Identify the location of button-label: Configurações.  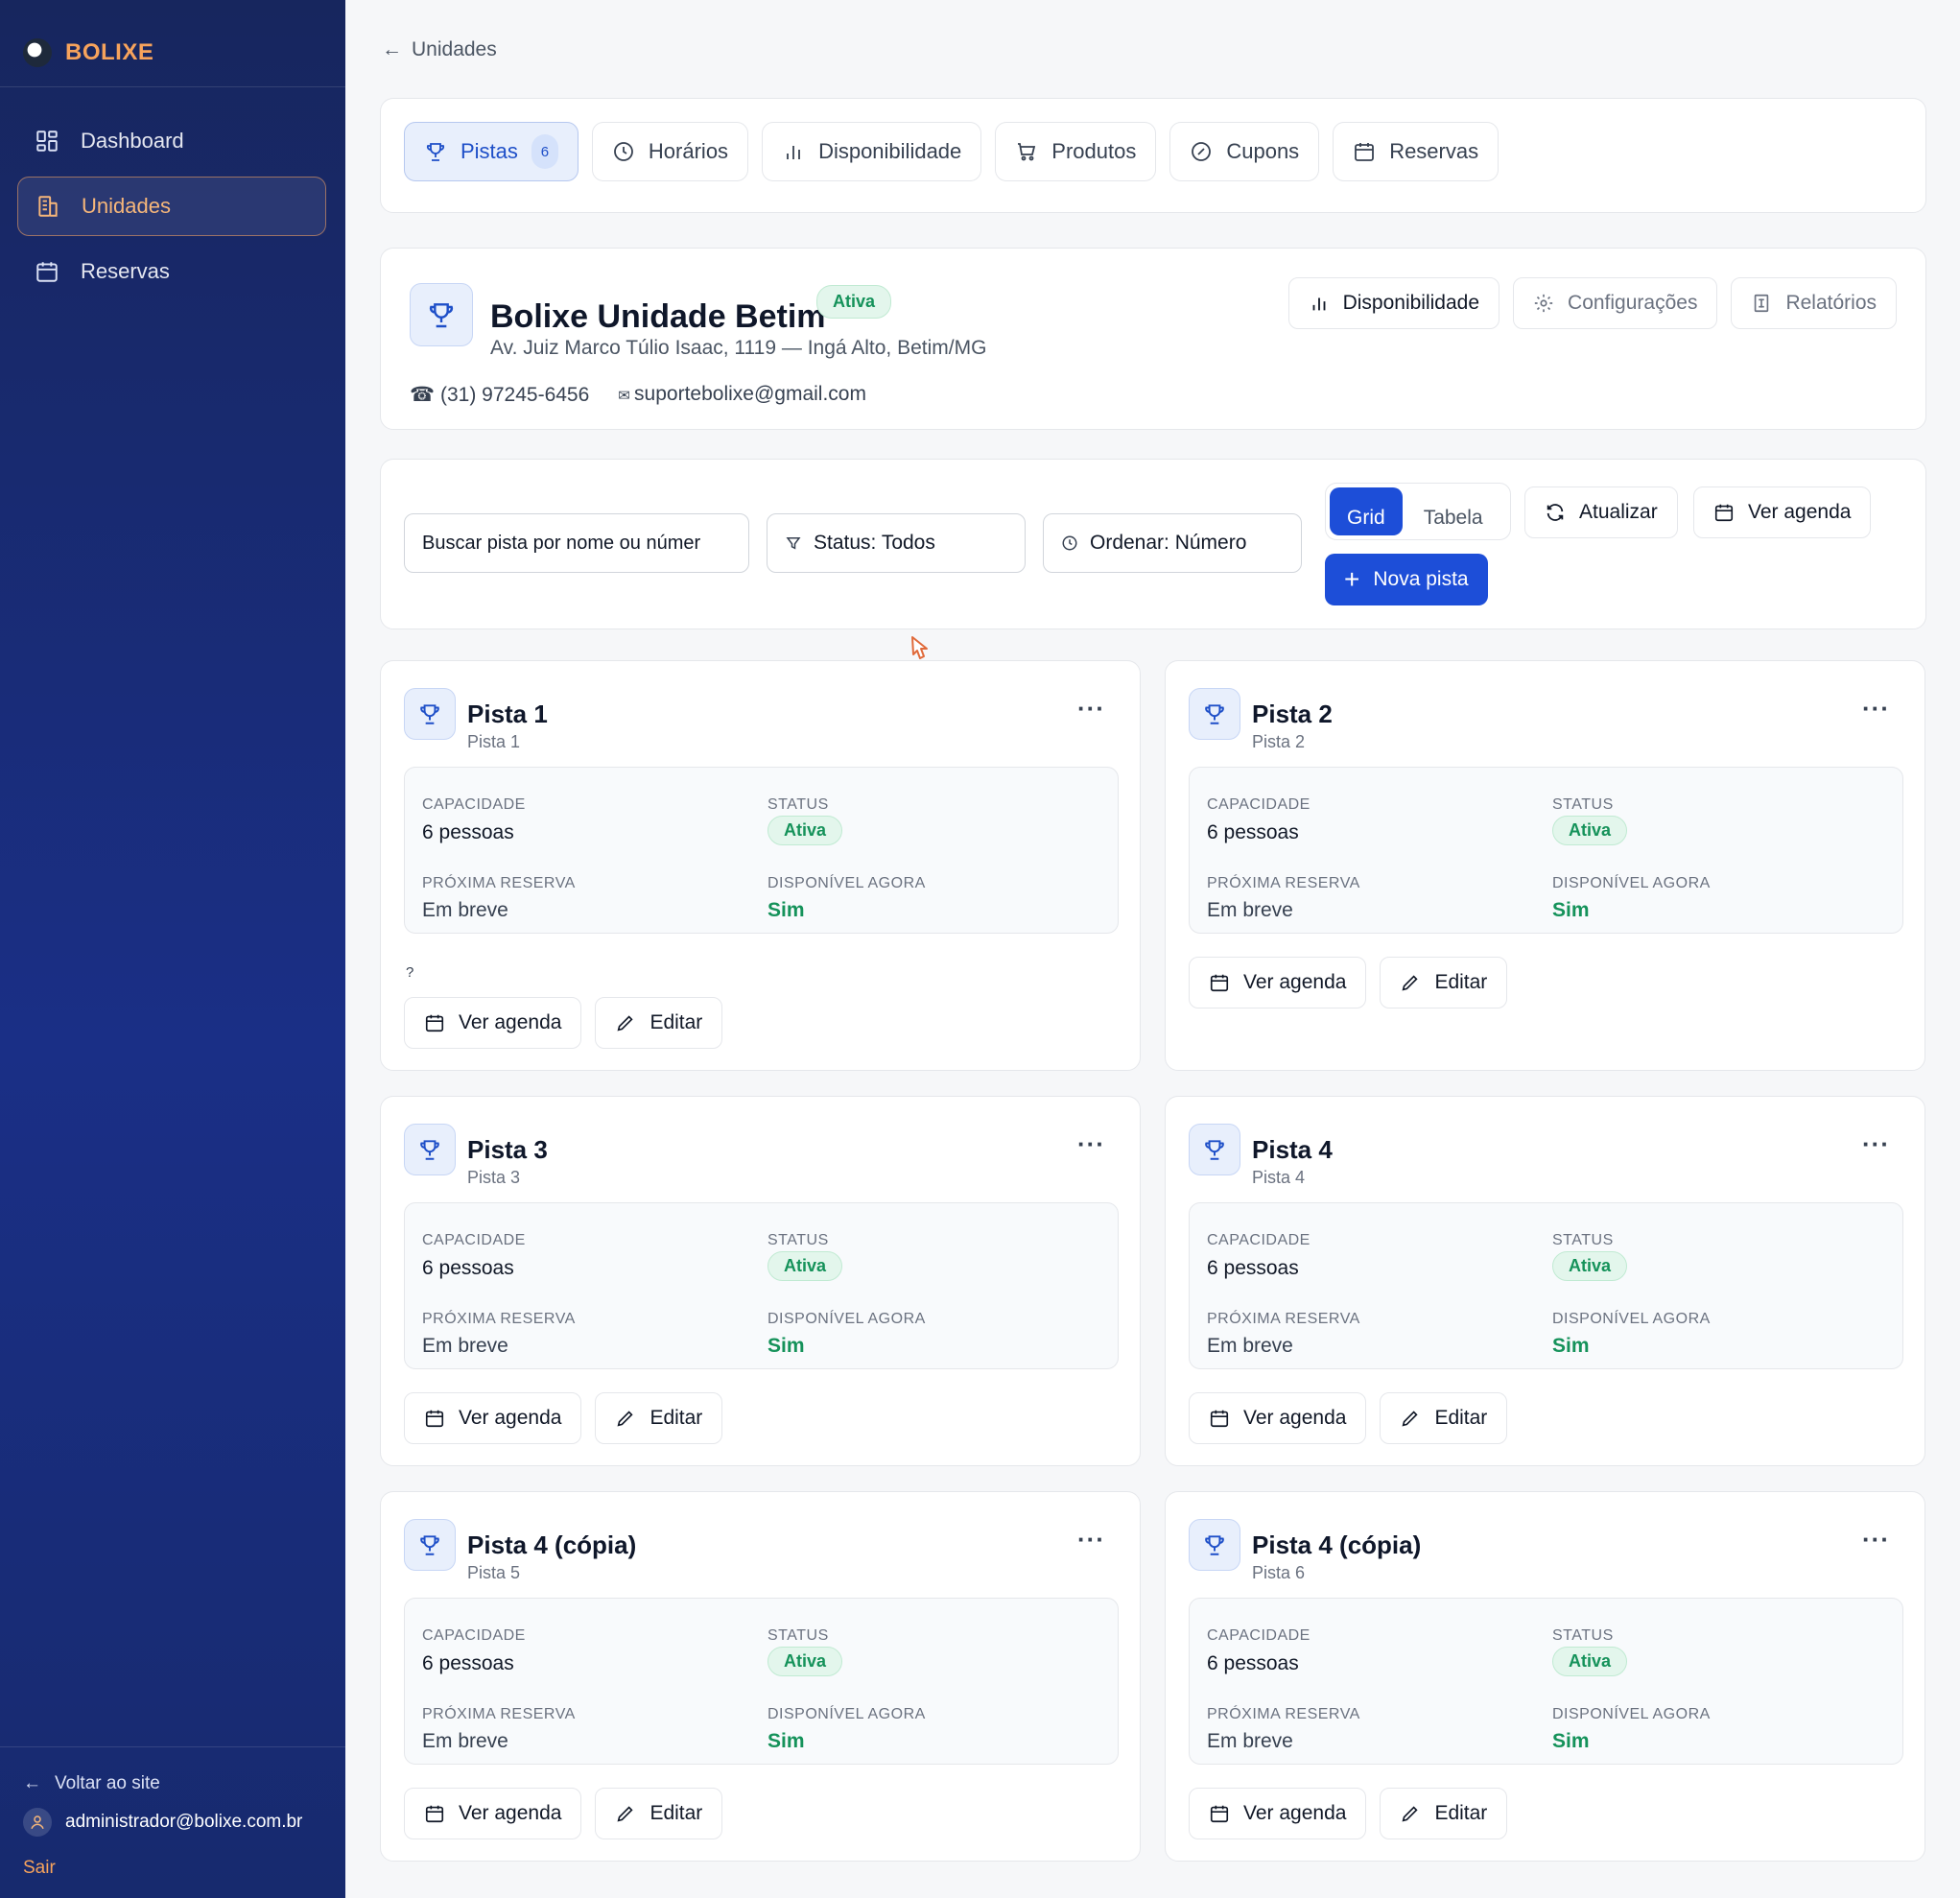
(1633, 303).